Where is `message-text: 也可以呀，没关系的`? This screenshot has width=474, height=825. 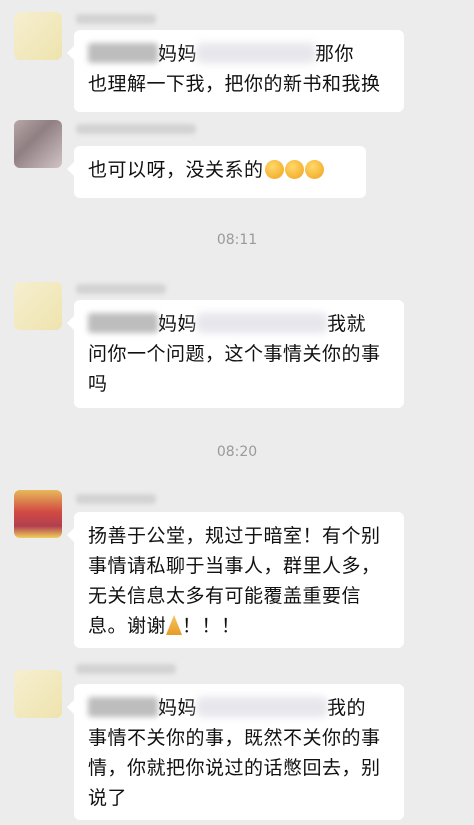 message-text: 也可以呀，没关系的 is located at coordinates (176, 170).